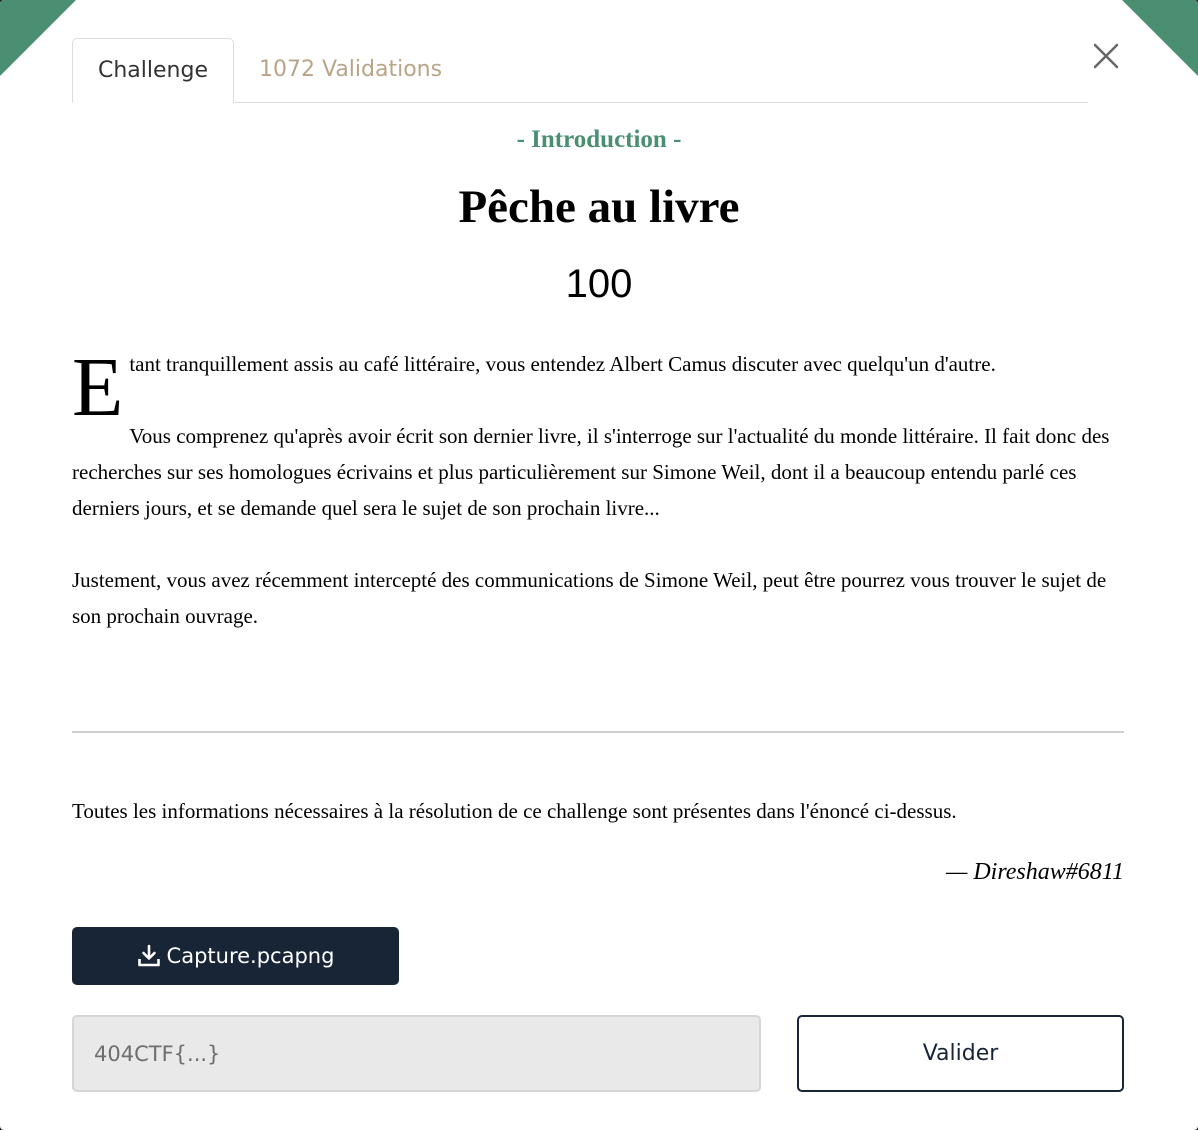 Image resolution: width=1198 pixels, height=1130 pixels. What do you see at coordinates (598, 732) in the screenshot?
I see `divider` at bounding box center [598, 732].